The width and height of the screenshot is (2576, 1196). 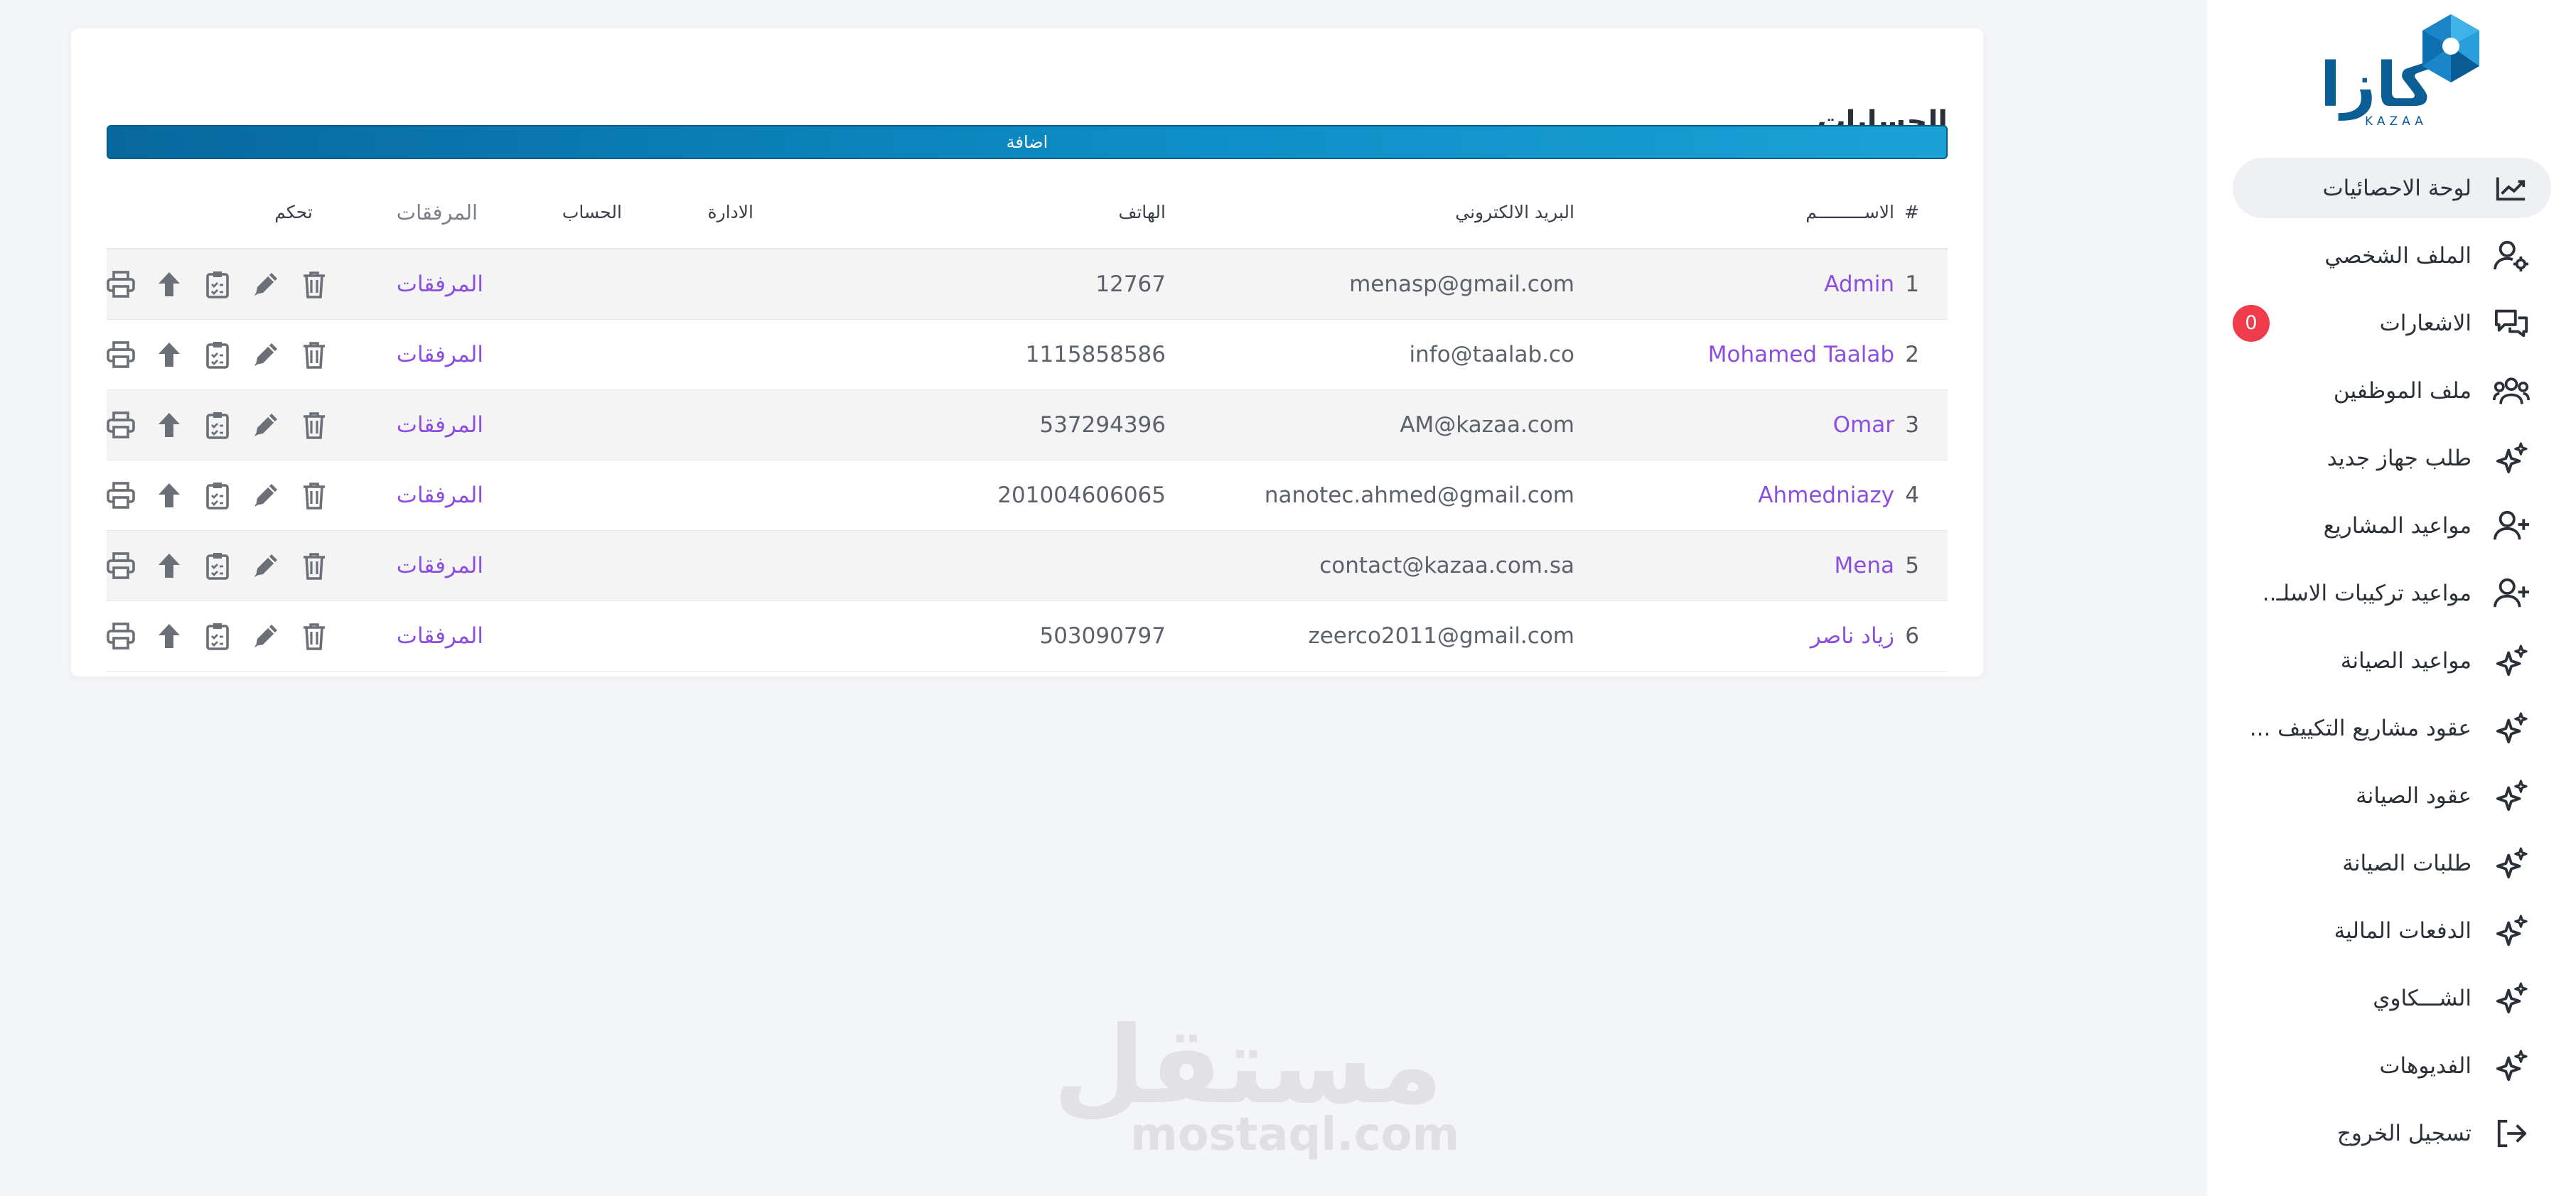 What do you see at coordinates (2392, 525) in the screenshot?
I see `sidebar-item: مواعيد المشاريع` at bounding box center [2392, 525].